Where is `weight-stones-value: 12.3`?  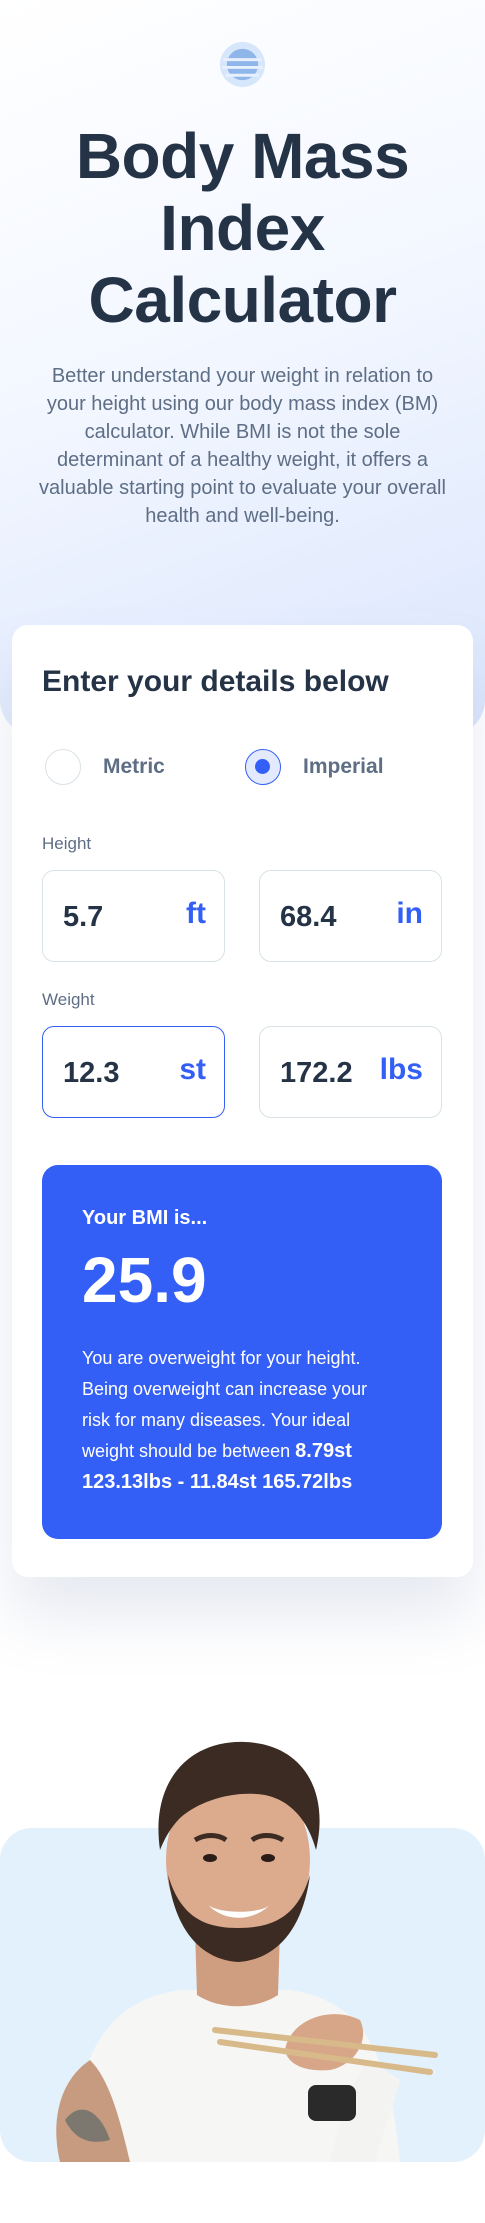
weight-stones-value: 12.3 is located at coordinates (91, 1073).